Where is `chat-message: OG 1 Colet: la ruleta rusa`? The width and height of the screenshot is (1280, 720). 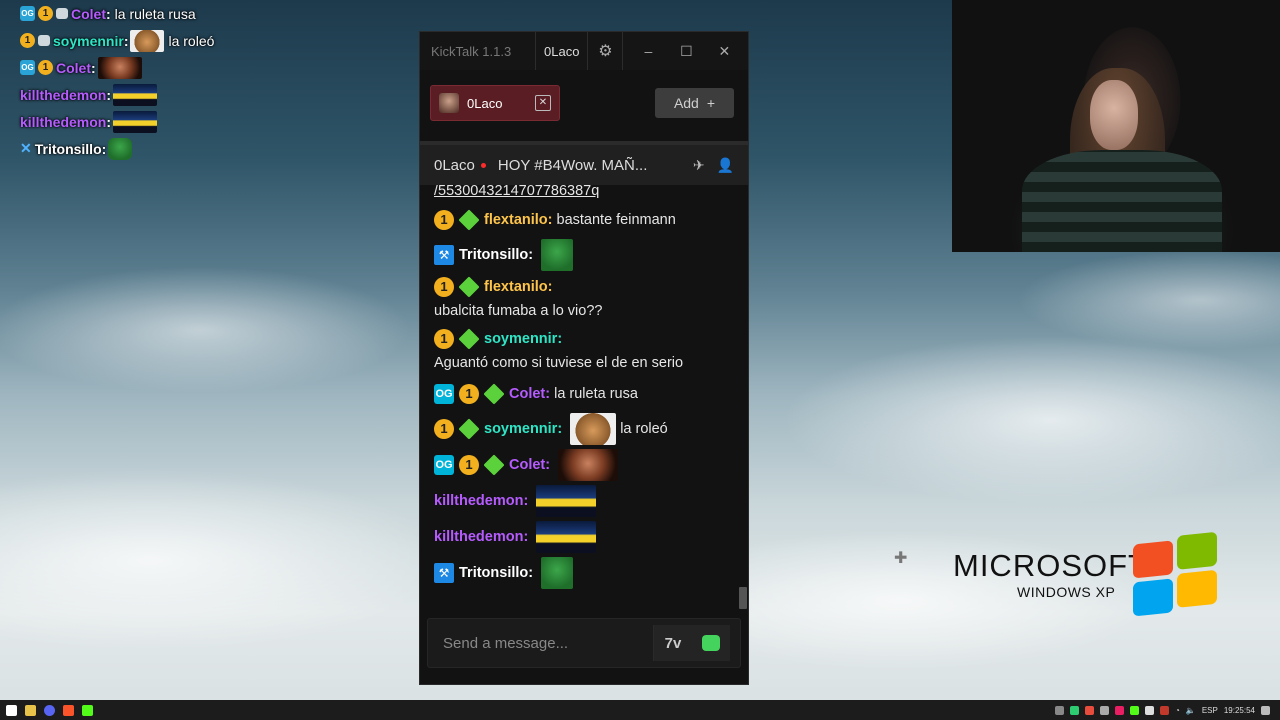 chat-message: OG 1 Colet: la ruleta rusa is located at coordinates (579, 394).